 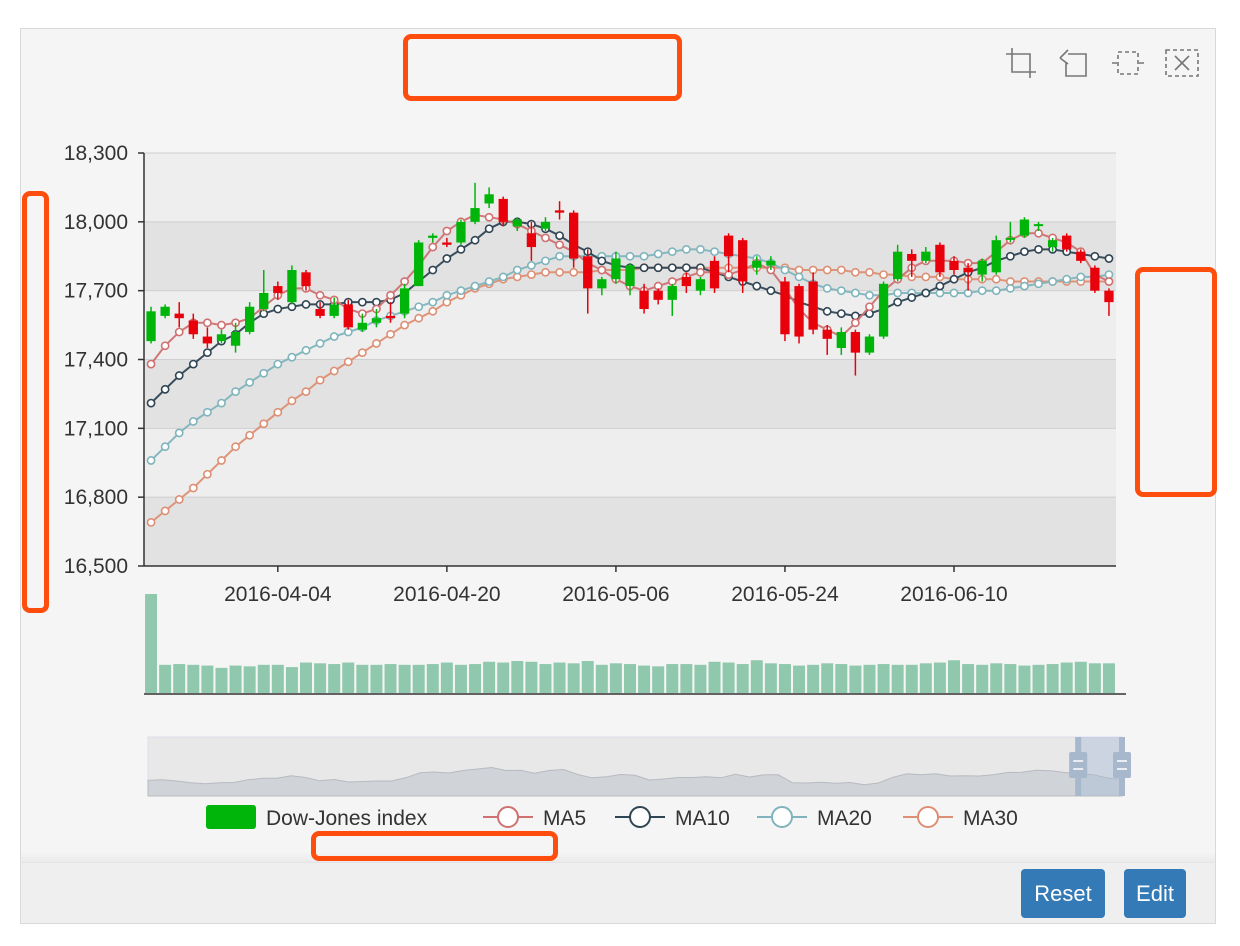 What do you see at coordinates (1182, 63) in the screenshot?
I see `brush-clear-icon` at bounding box center [1182, 63].